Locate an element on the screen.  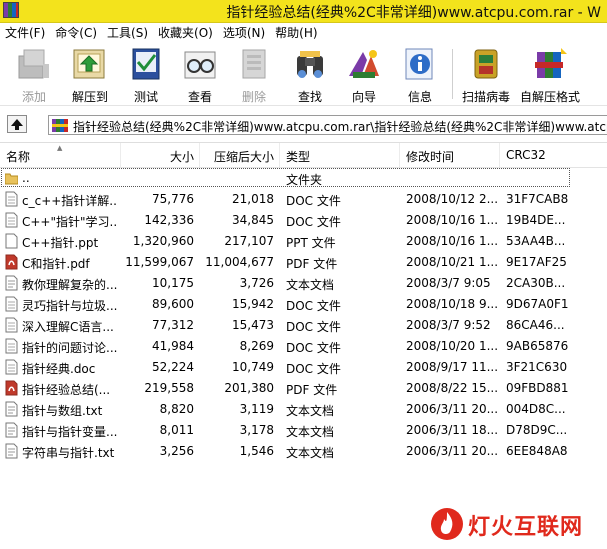
file-packed-size: 34,845 is located at coordinates (253, 220).